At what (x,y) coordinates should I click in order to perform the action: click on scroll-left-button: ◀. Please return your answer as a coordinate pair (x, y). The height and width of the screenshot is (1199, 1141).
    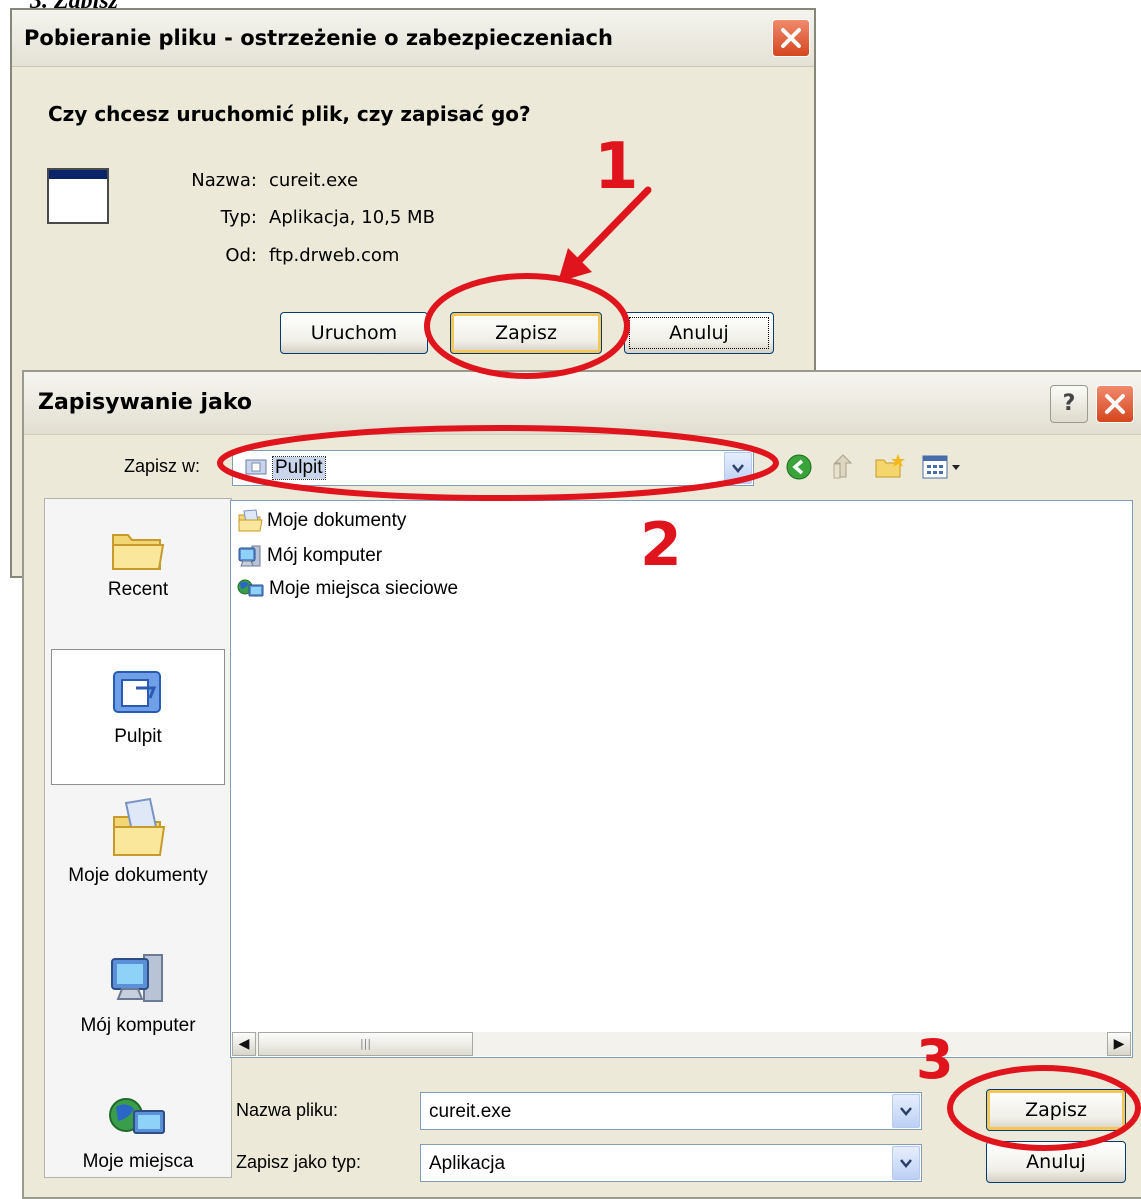
    Looking at the image, I should click on (244, 1044).